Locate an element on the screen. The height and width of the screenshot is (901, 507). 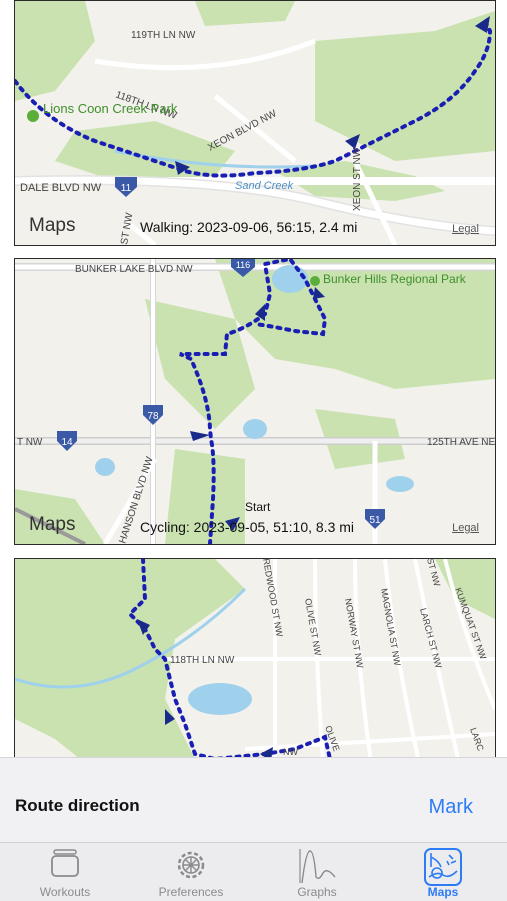
street-label: 119TH LN NW is located at coordinates (163, 35).